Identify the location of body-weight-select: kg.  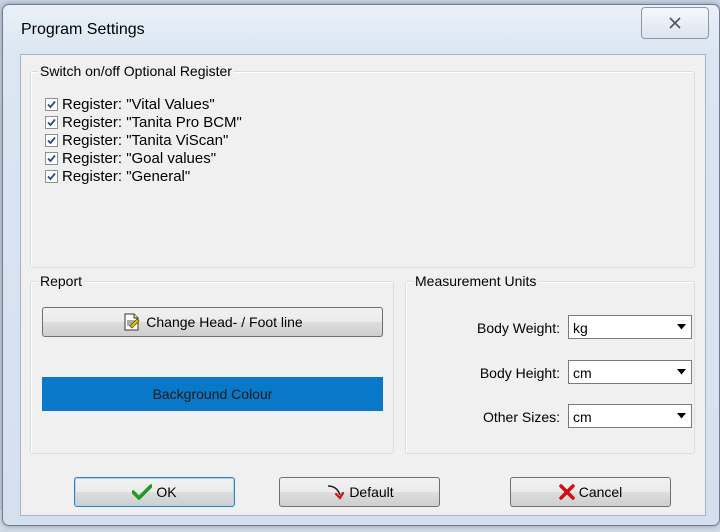
(630, 327).